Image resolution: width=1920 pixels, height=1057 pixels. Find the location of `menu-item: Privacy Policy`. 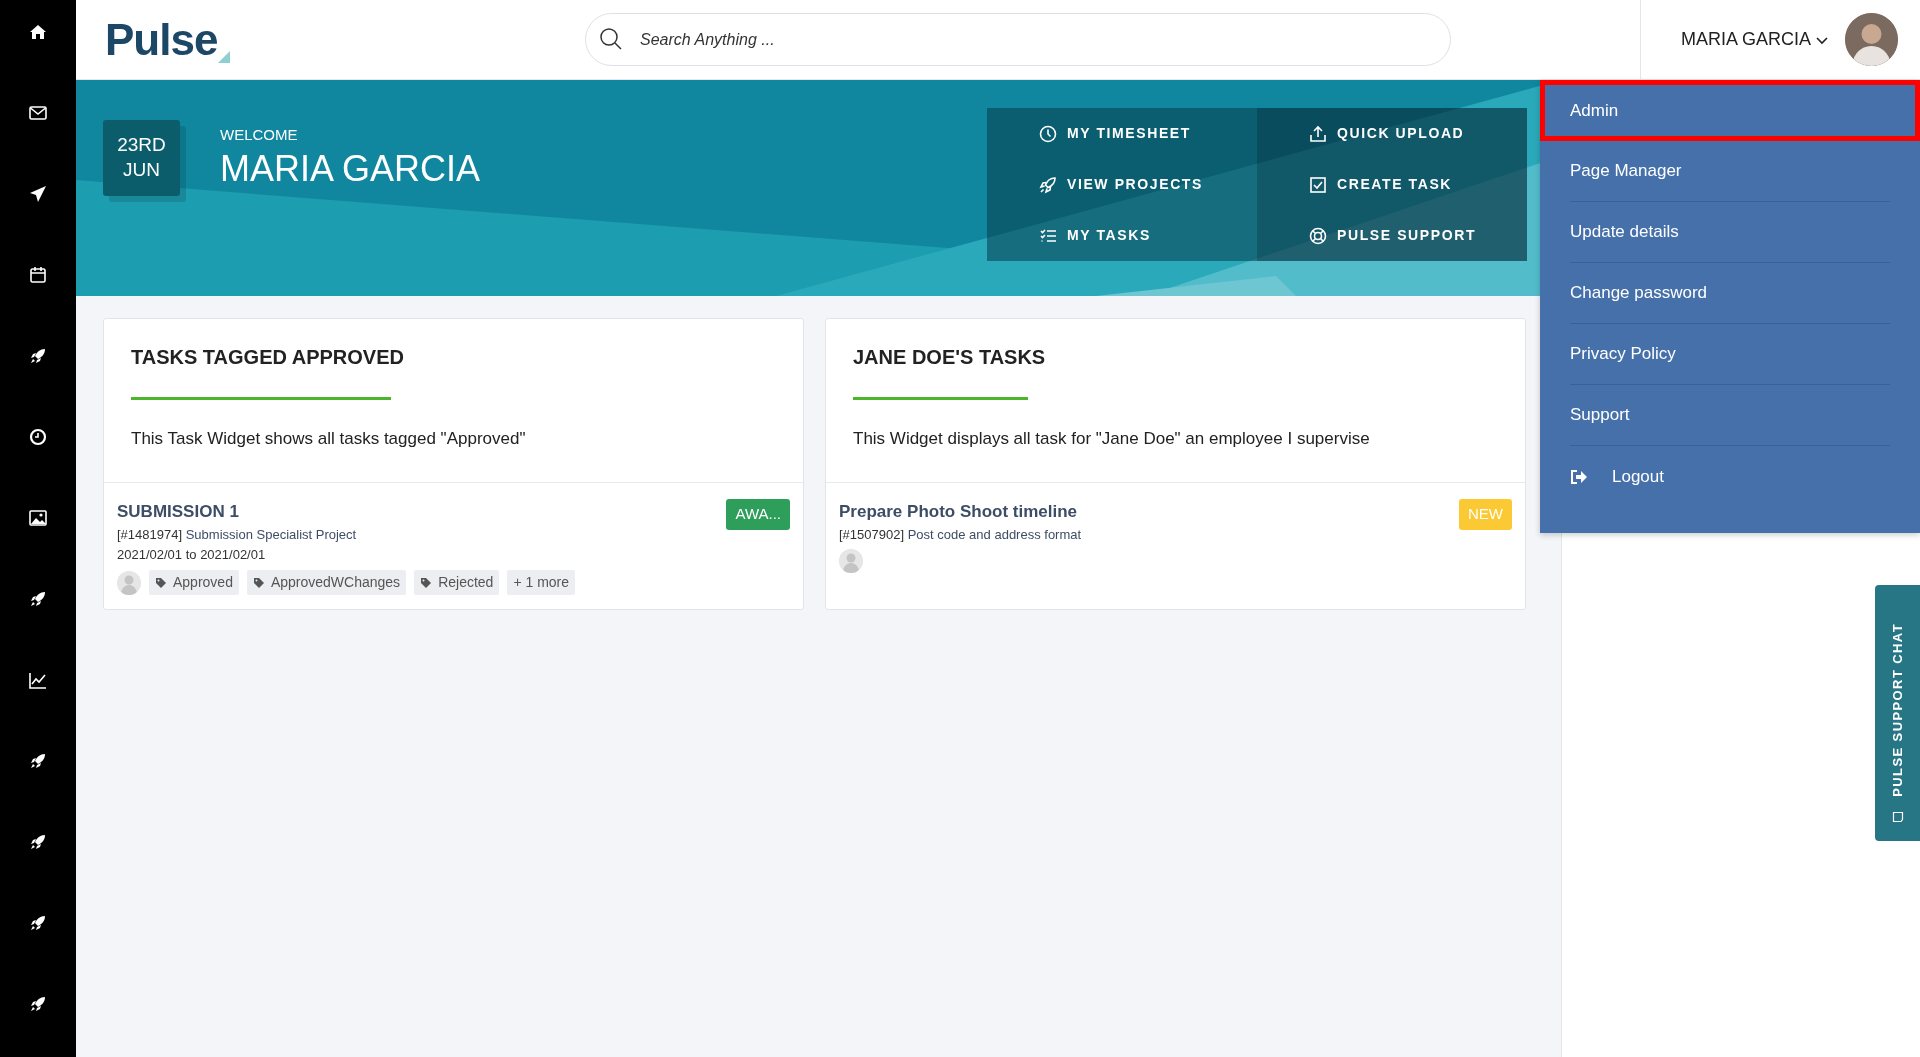

menu-item: Privacy Policy is located at coordinates (1730, 354).